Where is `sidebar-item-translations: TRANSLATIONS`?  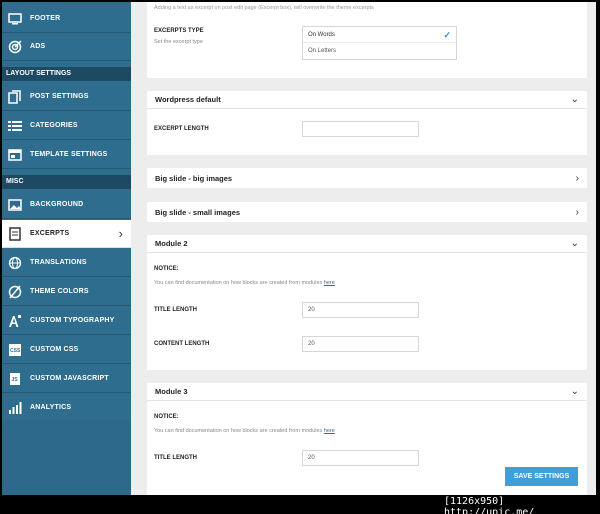 sidebar-item-translations: TRANSLATIONS is located at coordinates (66, 263).